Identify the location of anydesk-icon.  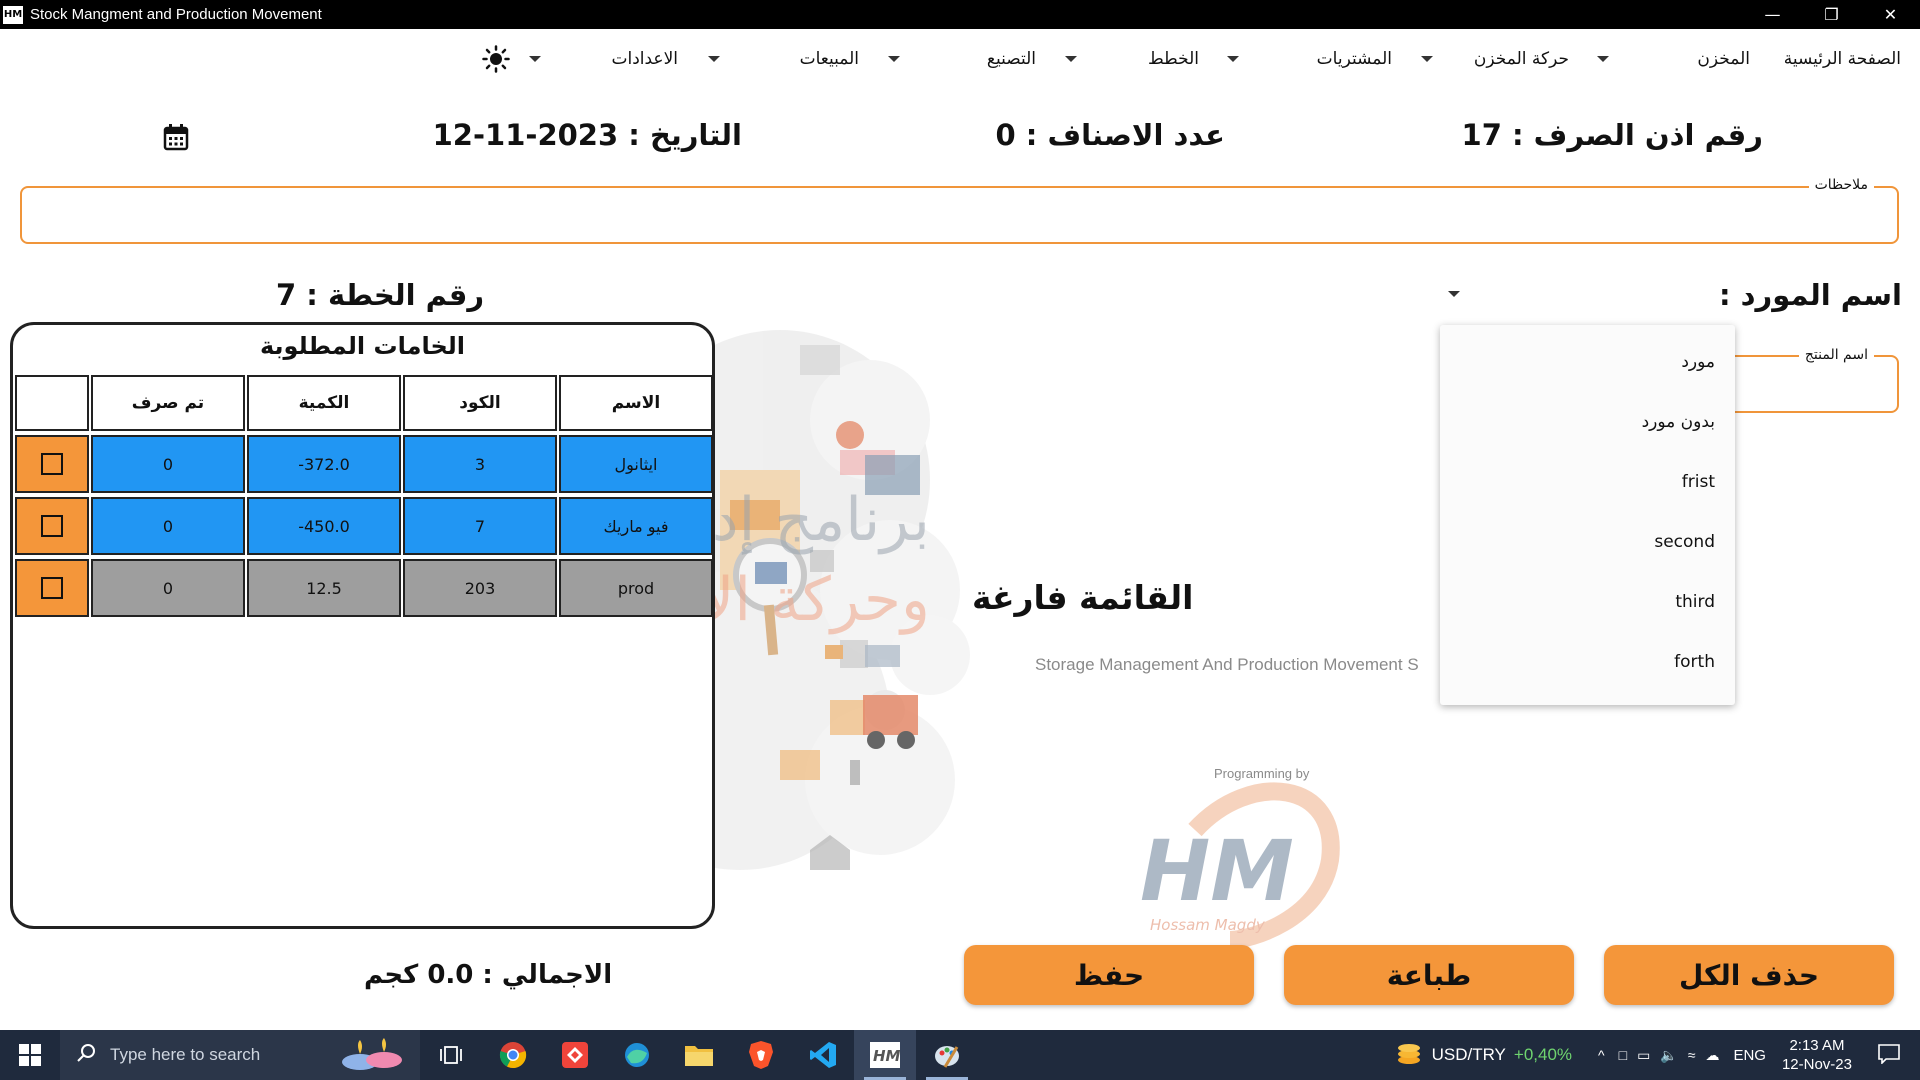
(575, 1055).